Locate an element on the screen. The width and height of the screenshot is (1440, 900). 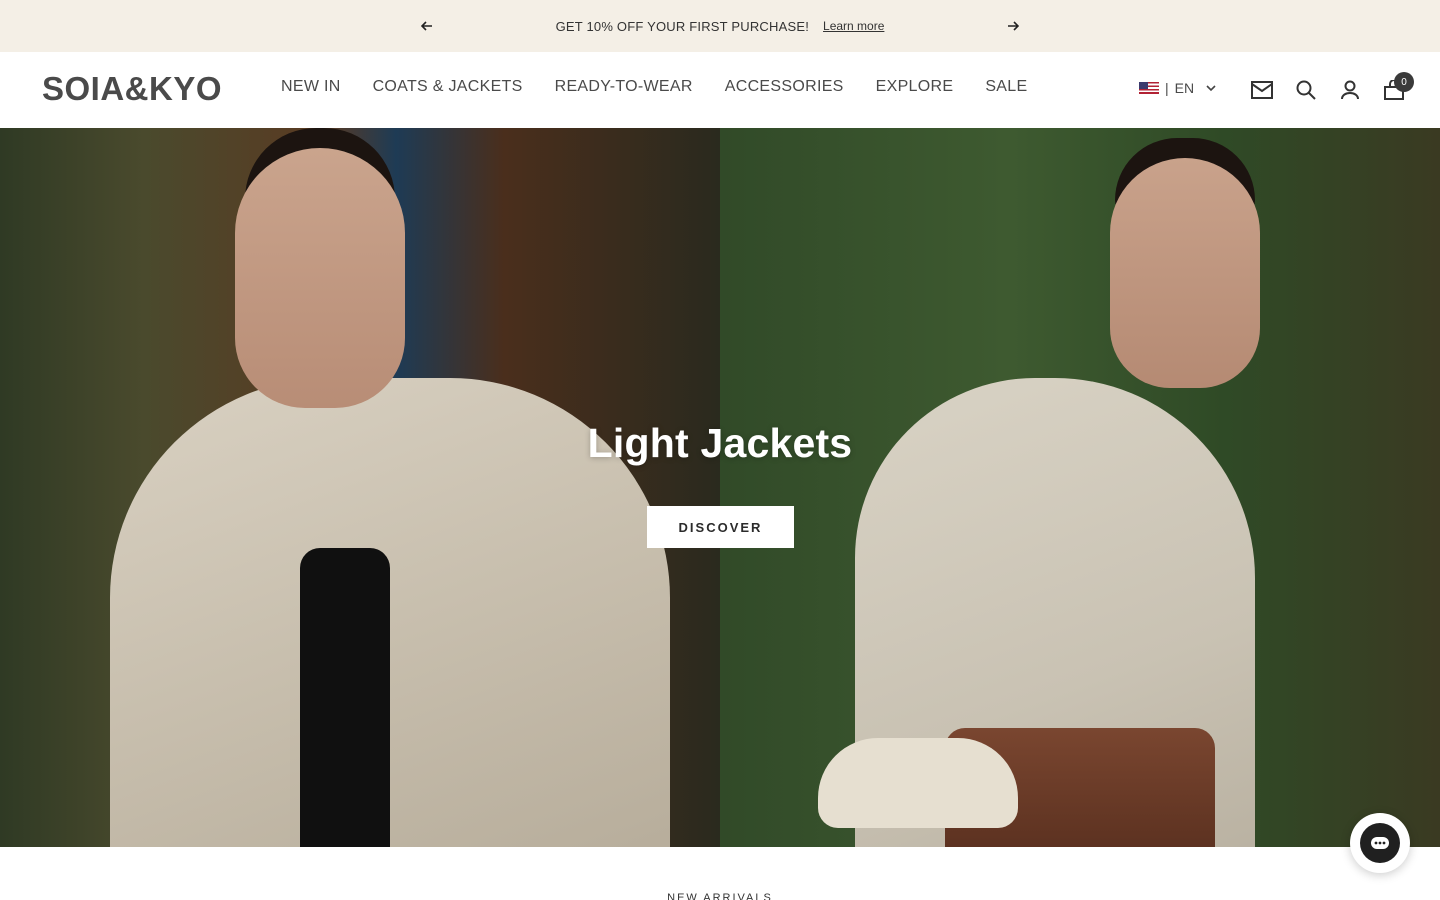
chevron-down-icon is located at coordinates (1211, 87).